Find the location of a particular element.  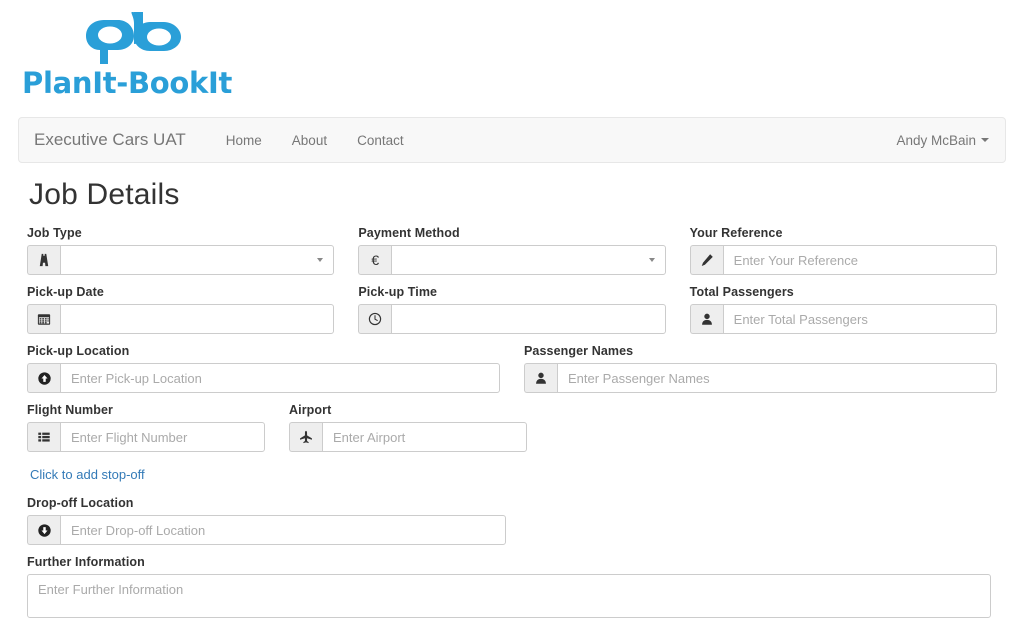

pencil-icon is located at coordinates (706, 260).